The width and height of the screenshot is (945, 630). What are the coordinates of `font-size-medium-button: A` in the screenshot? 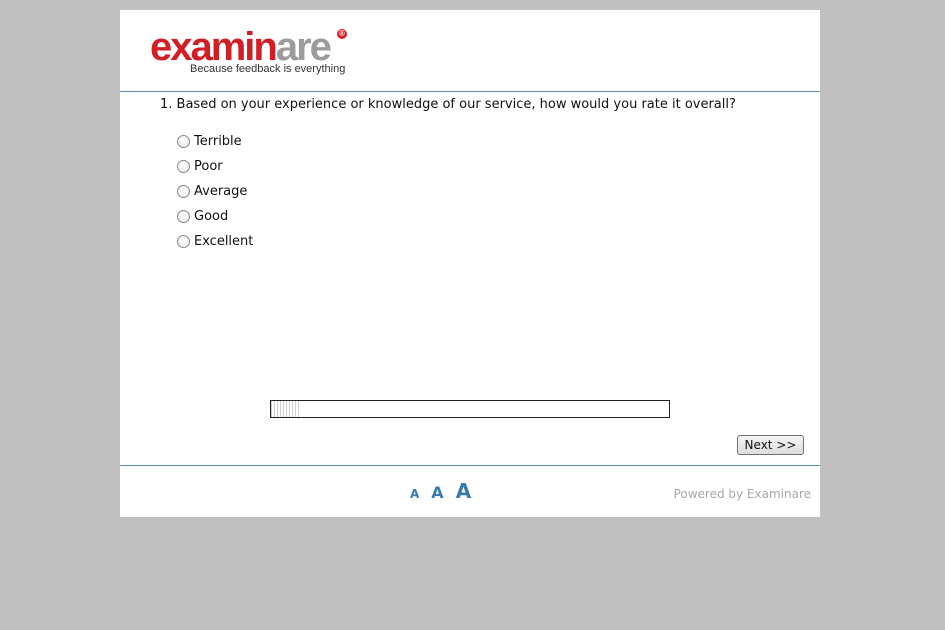 It's located at (437, 492).